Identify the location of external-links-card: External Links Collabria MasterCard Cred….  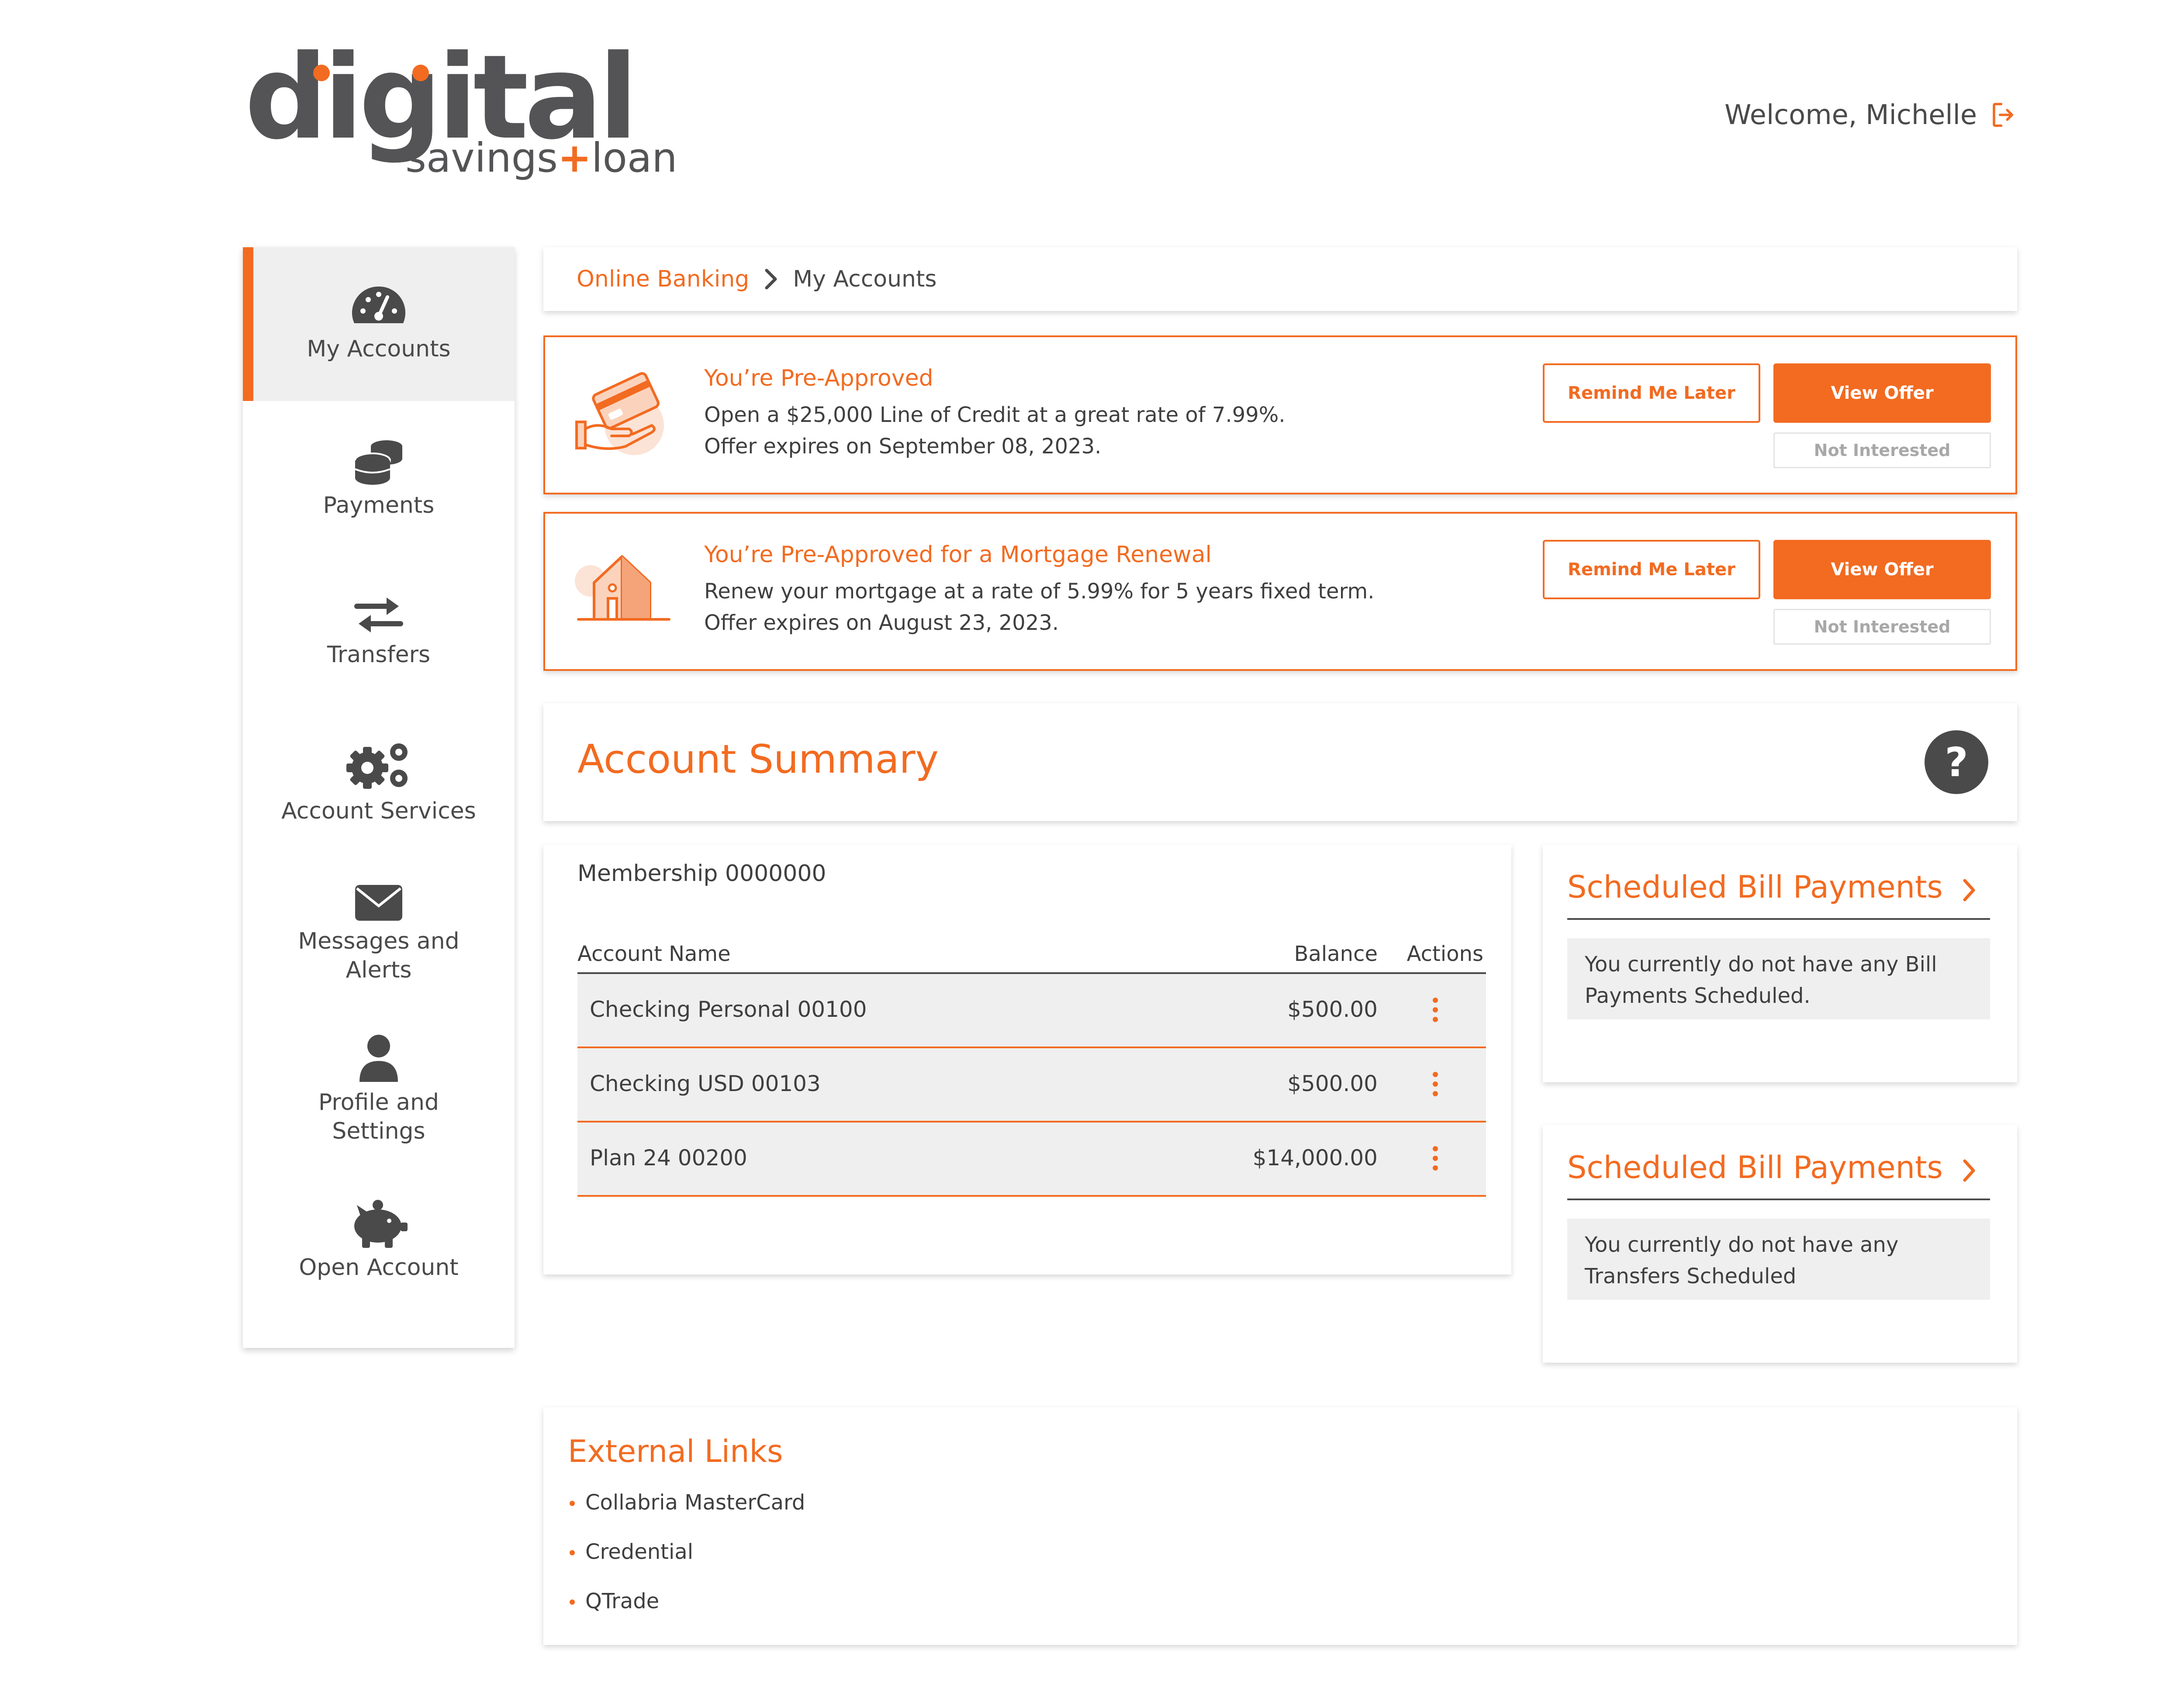
(1280, 1526).